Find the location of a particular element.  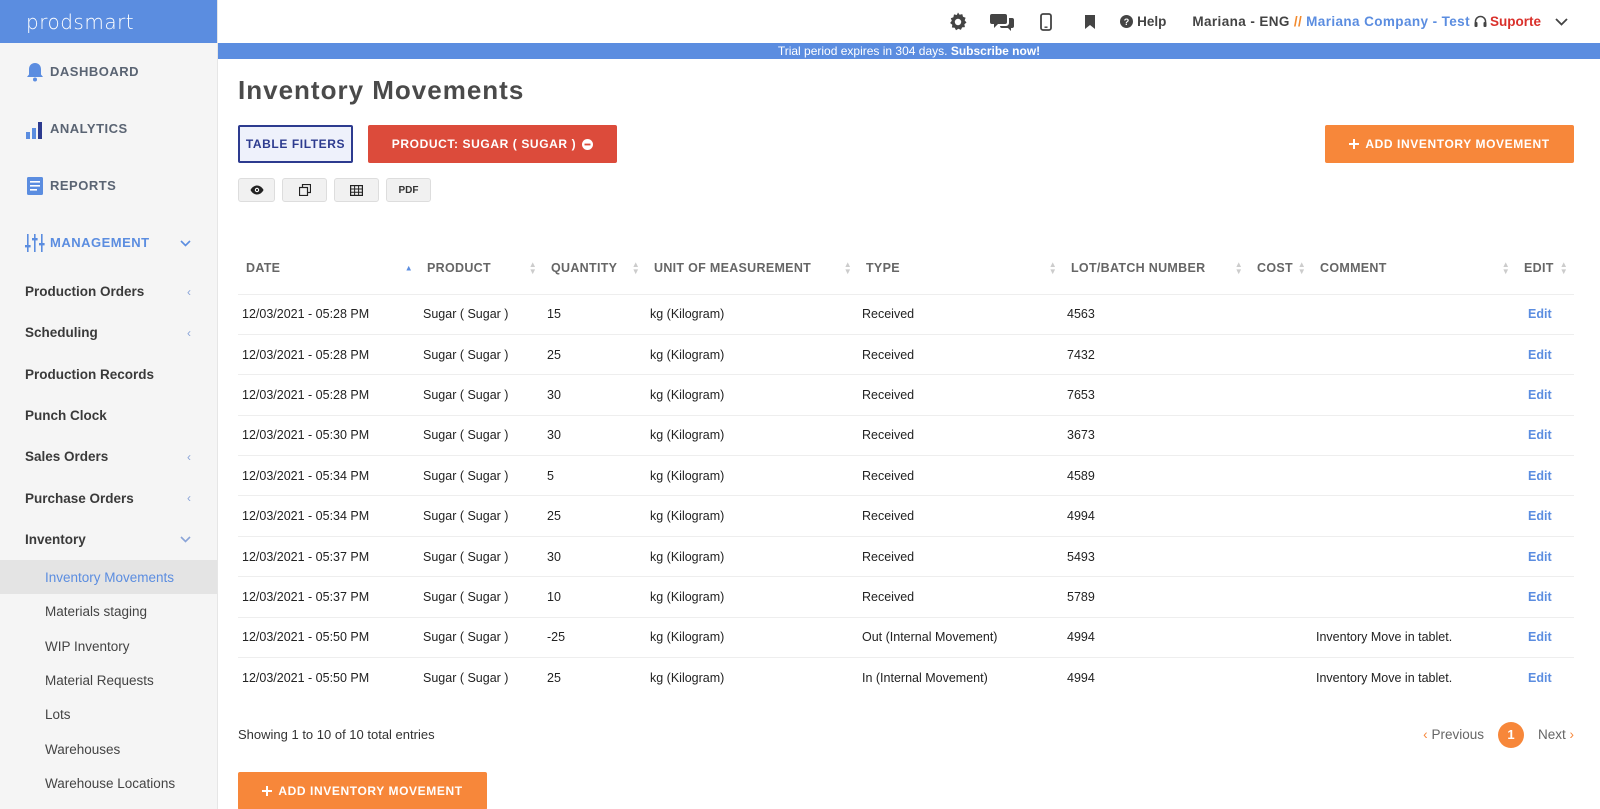

col-comment: COMMENT ▲ ▼ is located at coordinates (1414, 268).